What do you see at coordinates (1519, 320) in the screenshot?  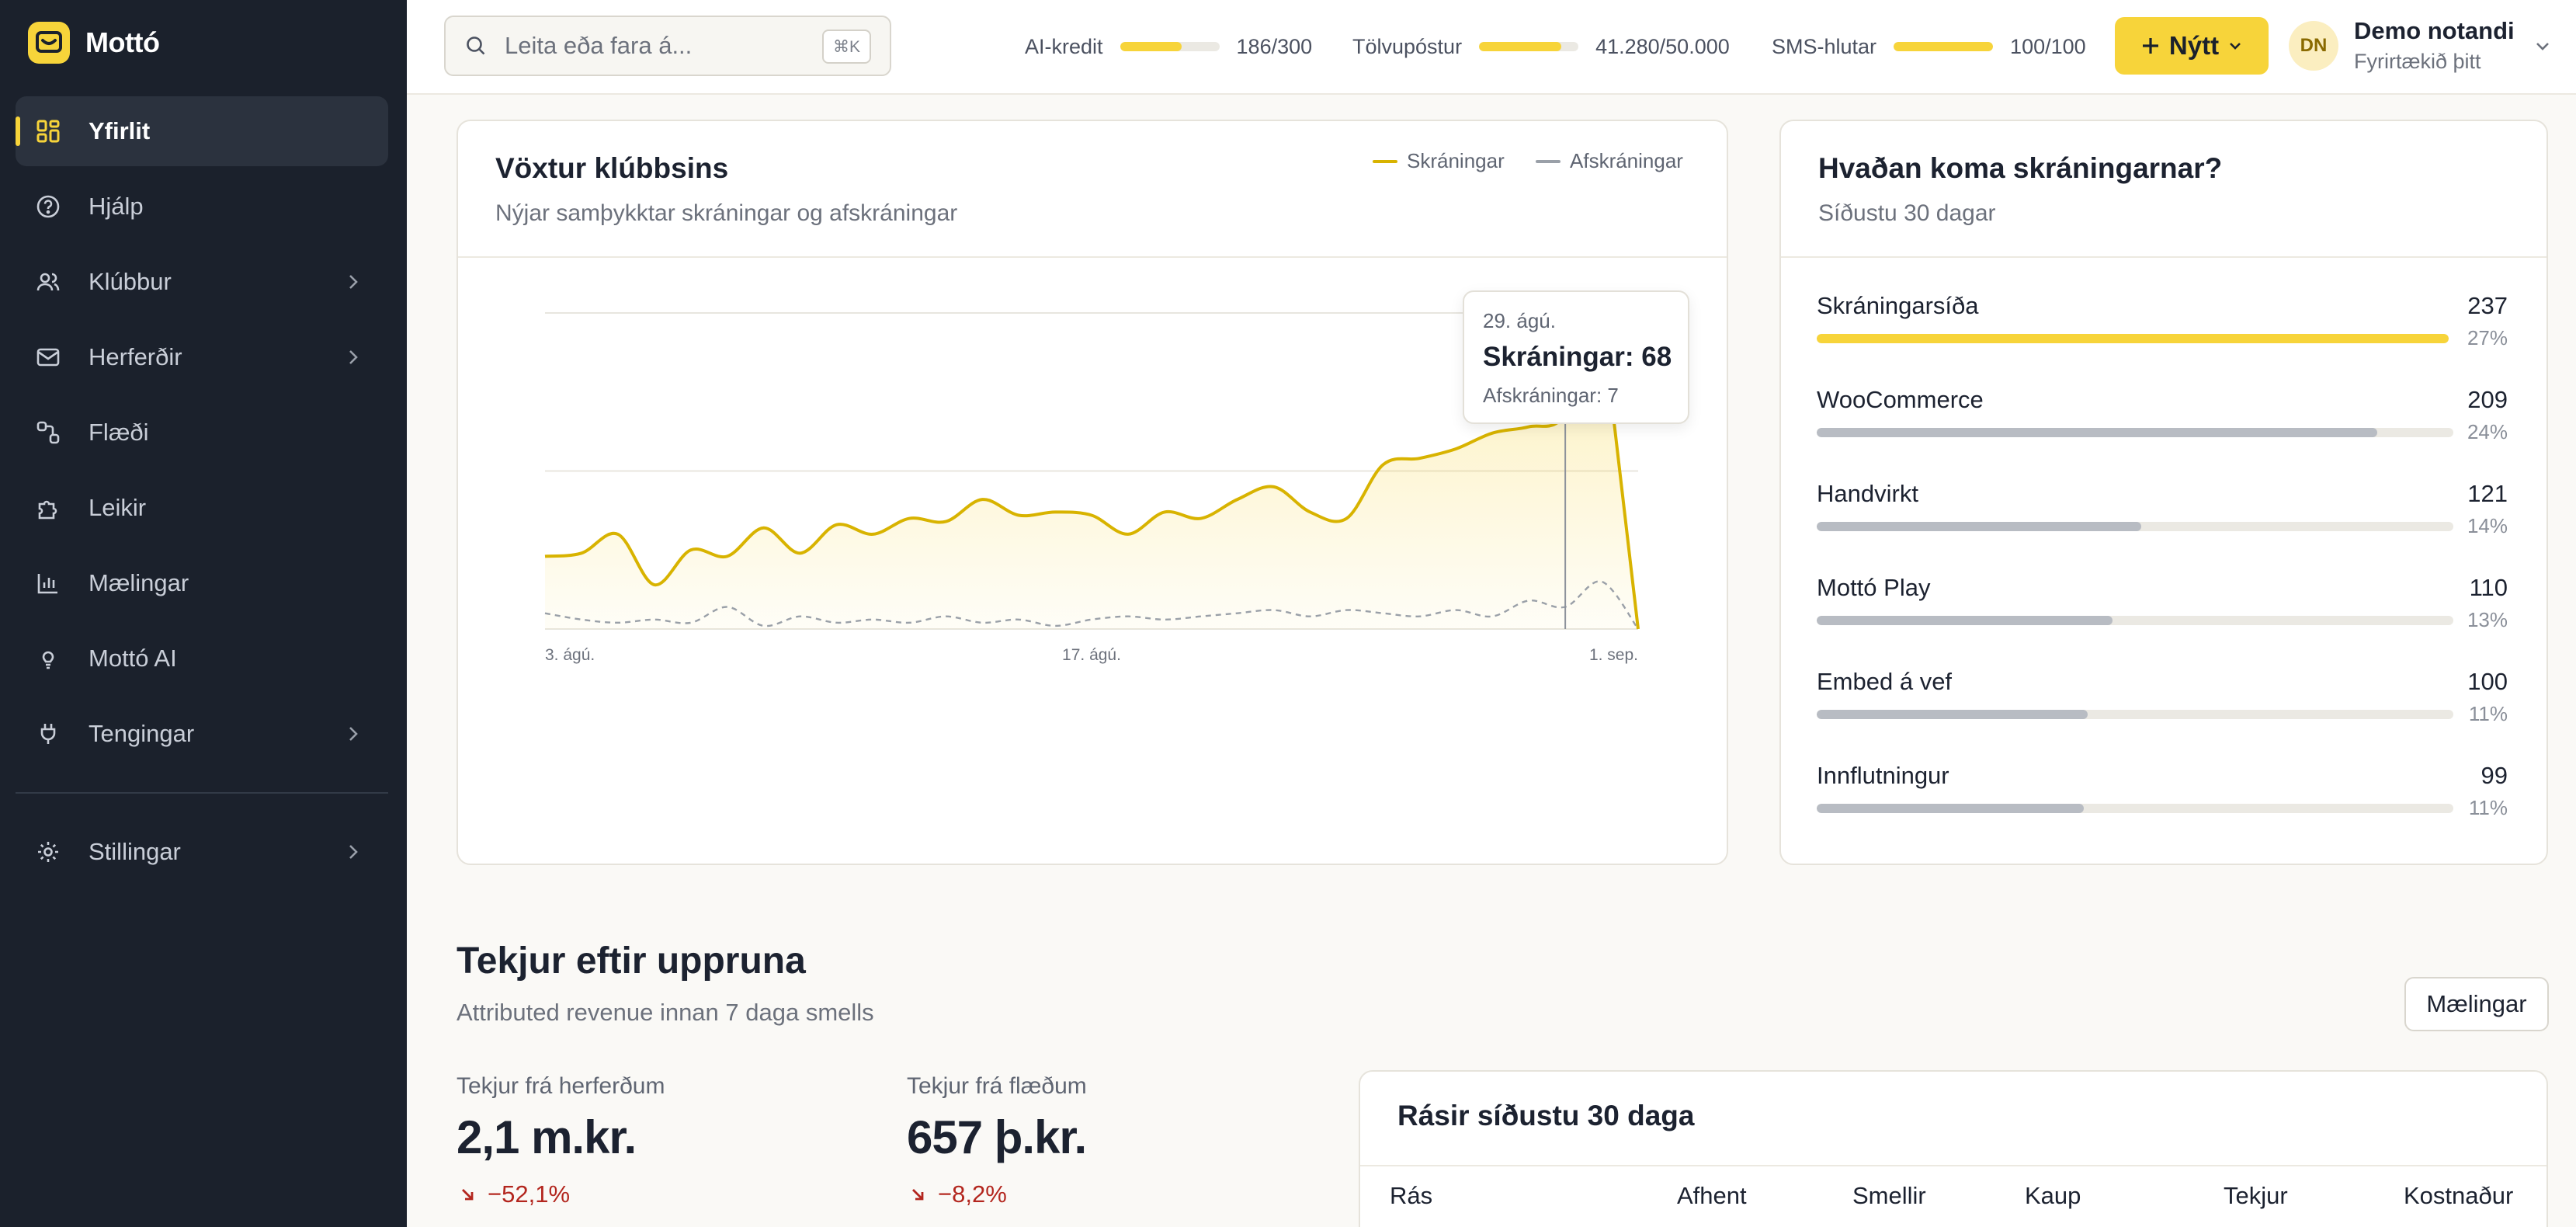 I see `tooltip-date: 29. ágú.` at bounding box center [1519, 320].